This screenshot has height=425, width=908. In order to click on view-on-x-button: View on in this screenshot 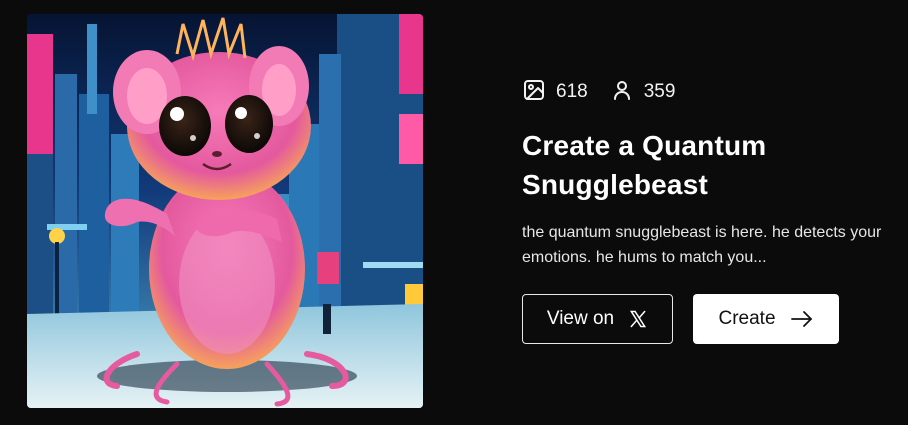, I will do `click(597, 319)`.